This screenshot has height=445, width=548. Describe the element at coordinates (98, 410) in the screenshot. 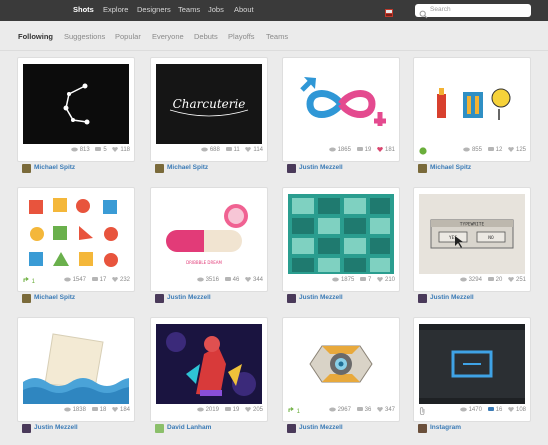

I see `comments-count: 18` at that location.